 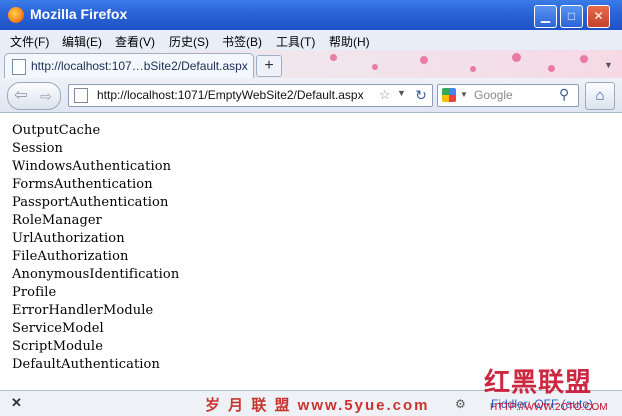 What do you see at coordinates (598, 16) in the screenshot?
I see `close-window-button: ✕` at bounding box center [598, 16].